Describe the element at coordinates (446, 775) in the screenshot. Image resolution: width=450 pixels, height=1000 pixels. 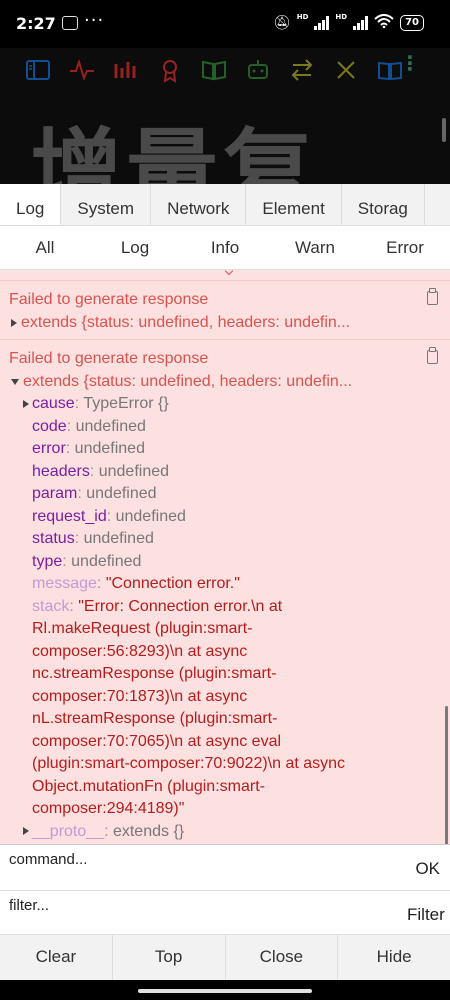
I see `log-scrollbar` at that location.